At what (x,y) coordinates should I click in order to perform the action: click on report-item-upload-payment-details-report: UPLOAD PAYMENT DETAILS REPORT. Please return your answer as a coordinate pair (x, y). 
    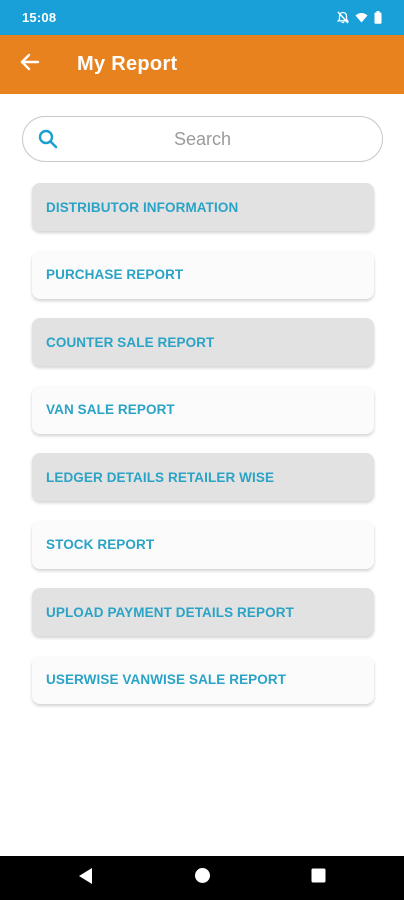
    Looking at the image, I should click on (203, 612).